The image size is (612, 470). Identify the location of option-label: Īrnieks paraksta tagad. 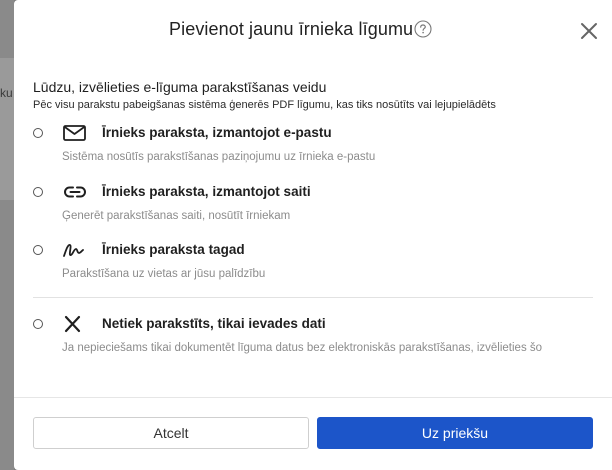
(173, 249).